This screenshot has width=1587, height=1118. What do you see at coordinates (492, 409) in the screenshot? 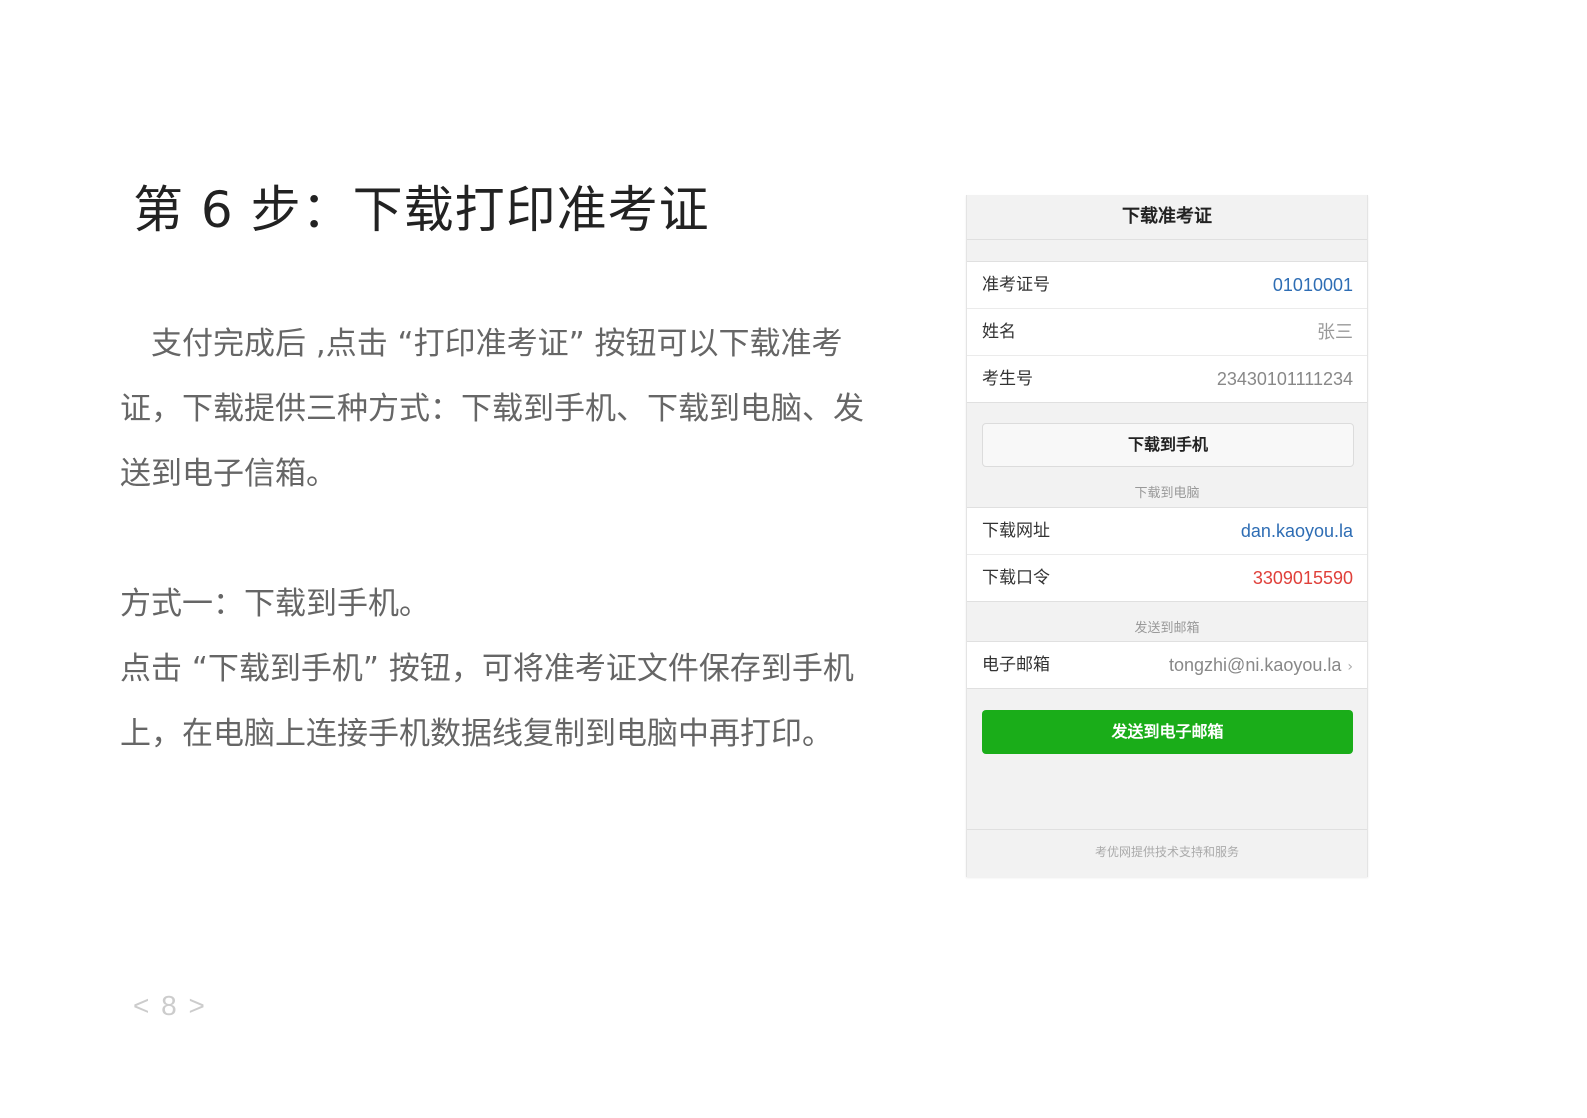
I see `intro-line: 证，下载提供三种方式：下载到手机、下载到电脑、发` at bounding box center [492, 409].